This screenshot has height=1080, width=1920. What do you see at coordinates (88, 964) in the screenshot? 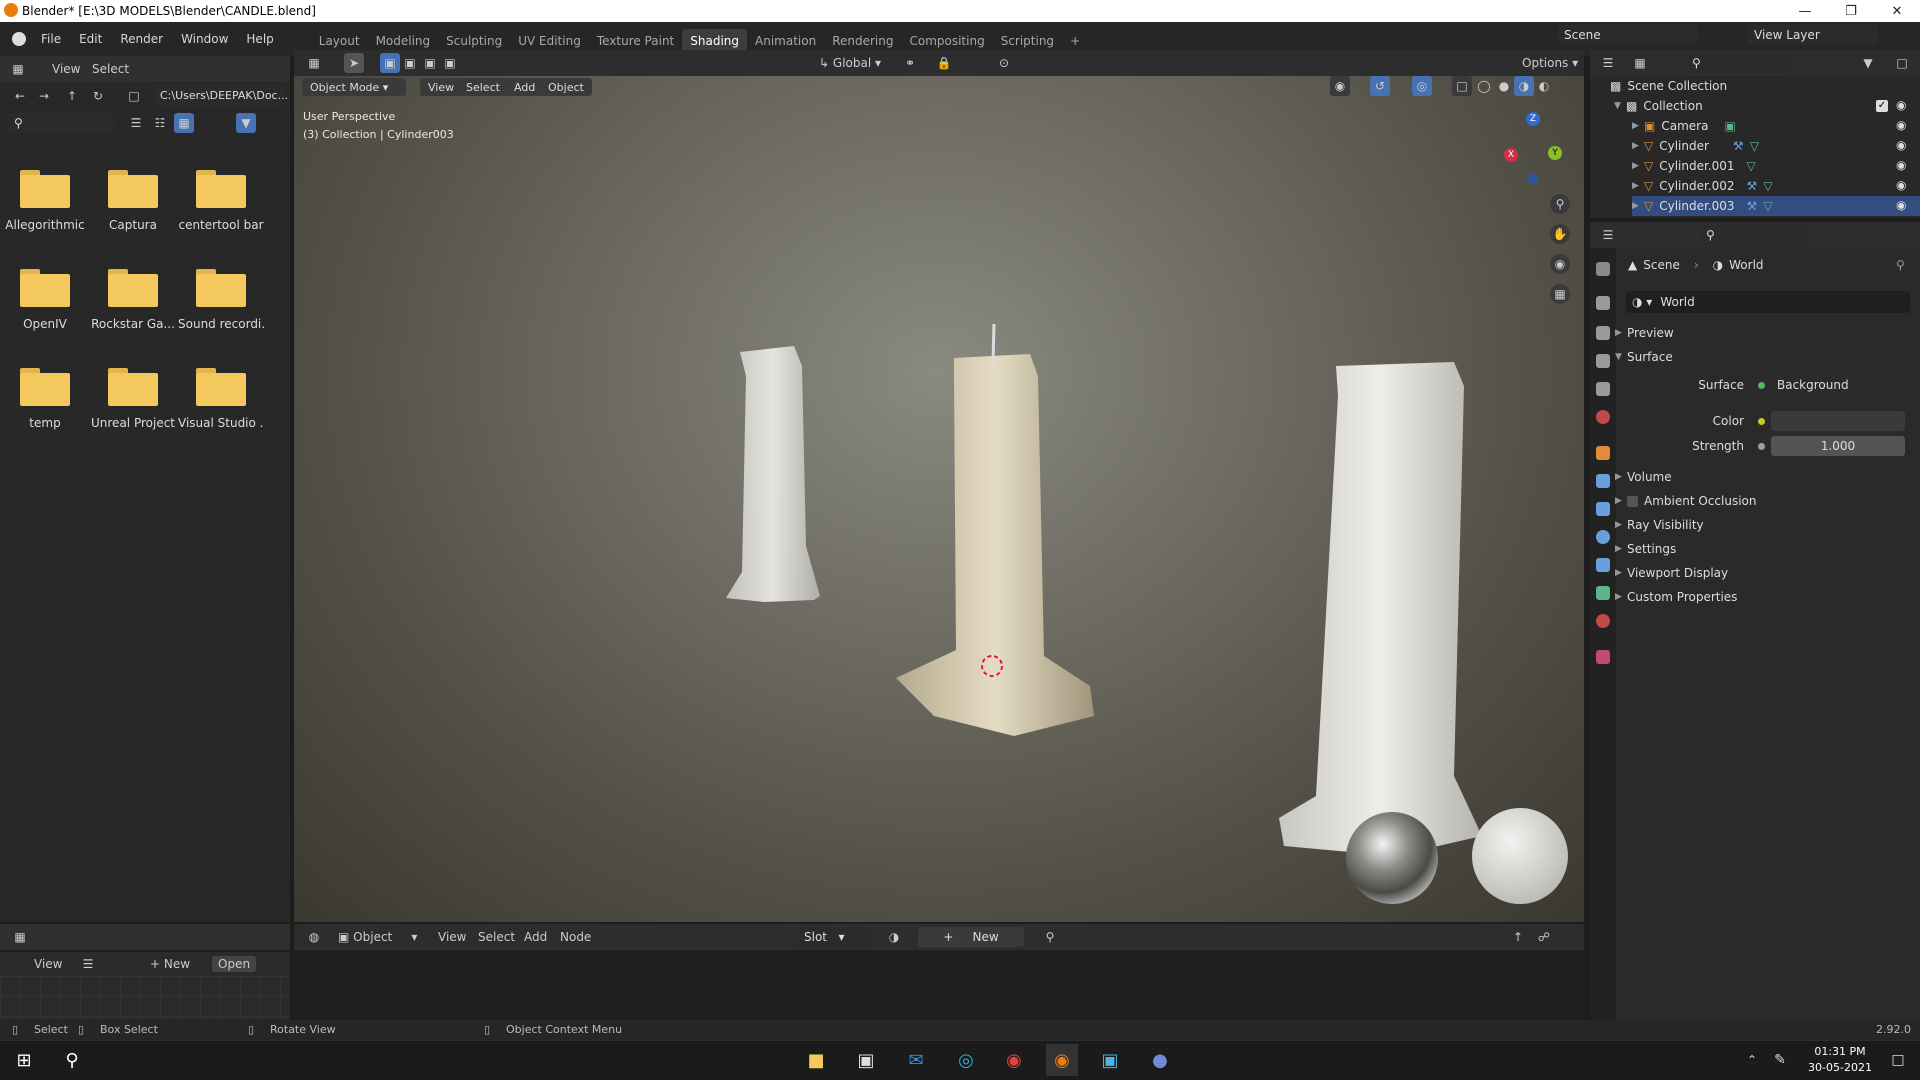
I see `menu-icon: ☰` at bounding box center [88, 964].